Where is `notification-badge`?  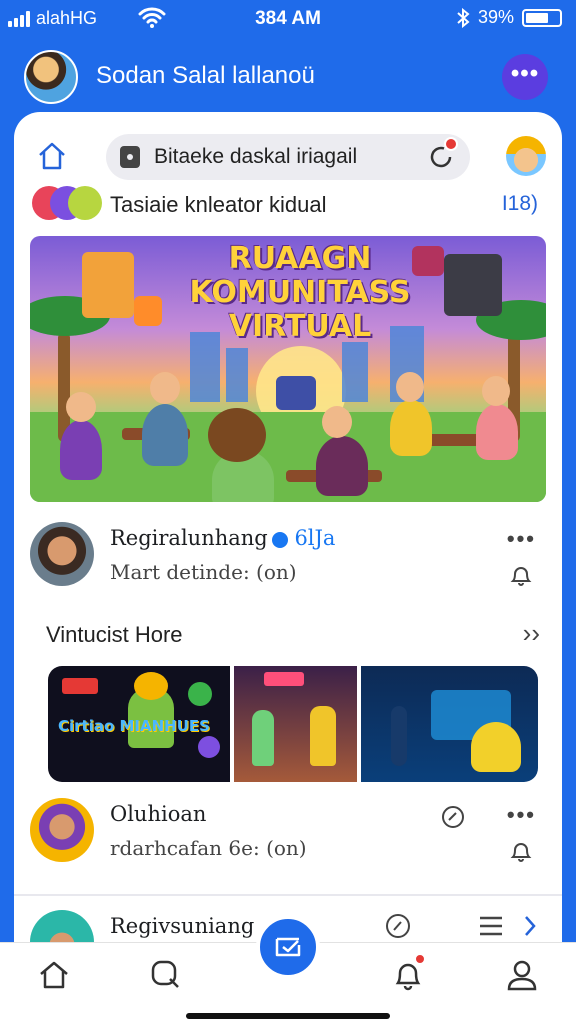 notification-badge is located at coordinates (420, 959).